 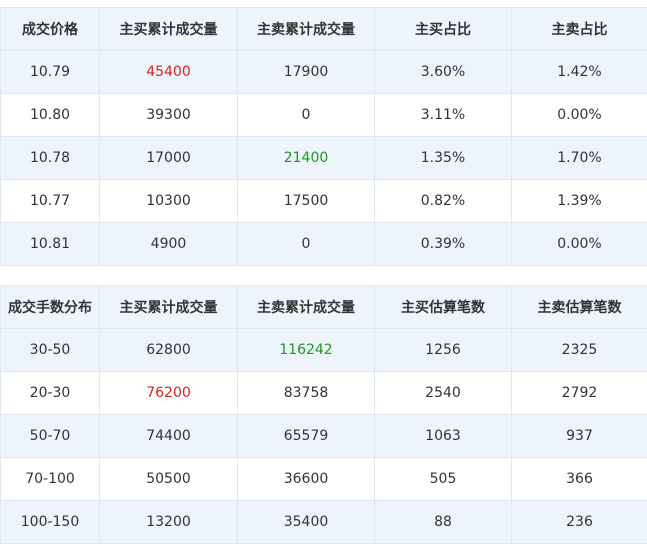 I want to click on table-cell: 1.70%, so click(x=579, y=158).